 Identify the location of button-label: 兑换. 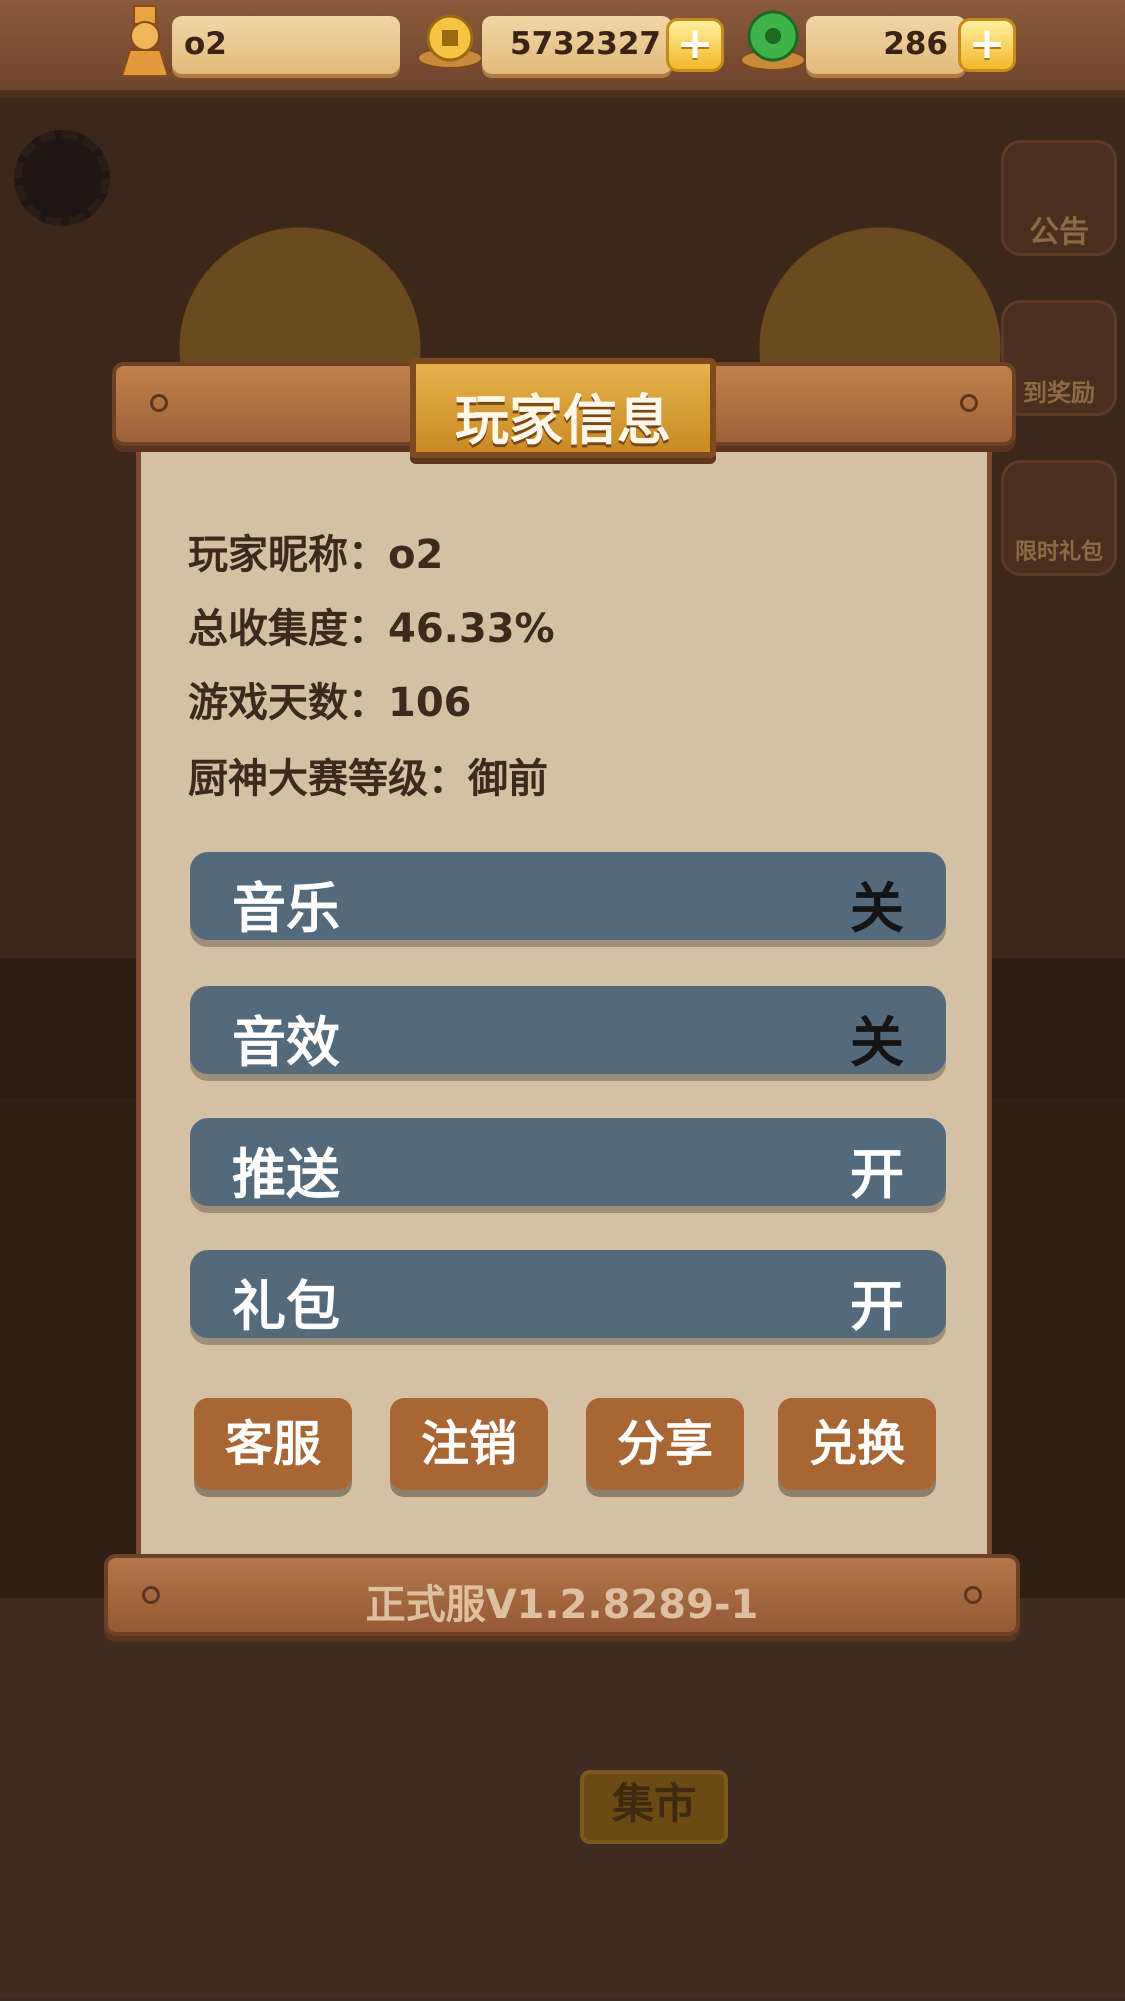
(856, 1444).